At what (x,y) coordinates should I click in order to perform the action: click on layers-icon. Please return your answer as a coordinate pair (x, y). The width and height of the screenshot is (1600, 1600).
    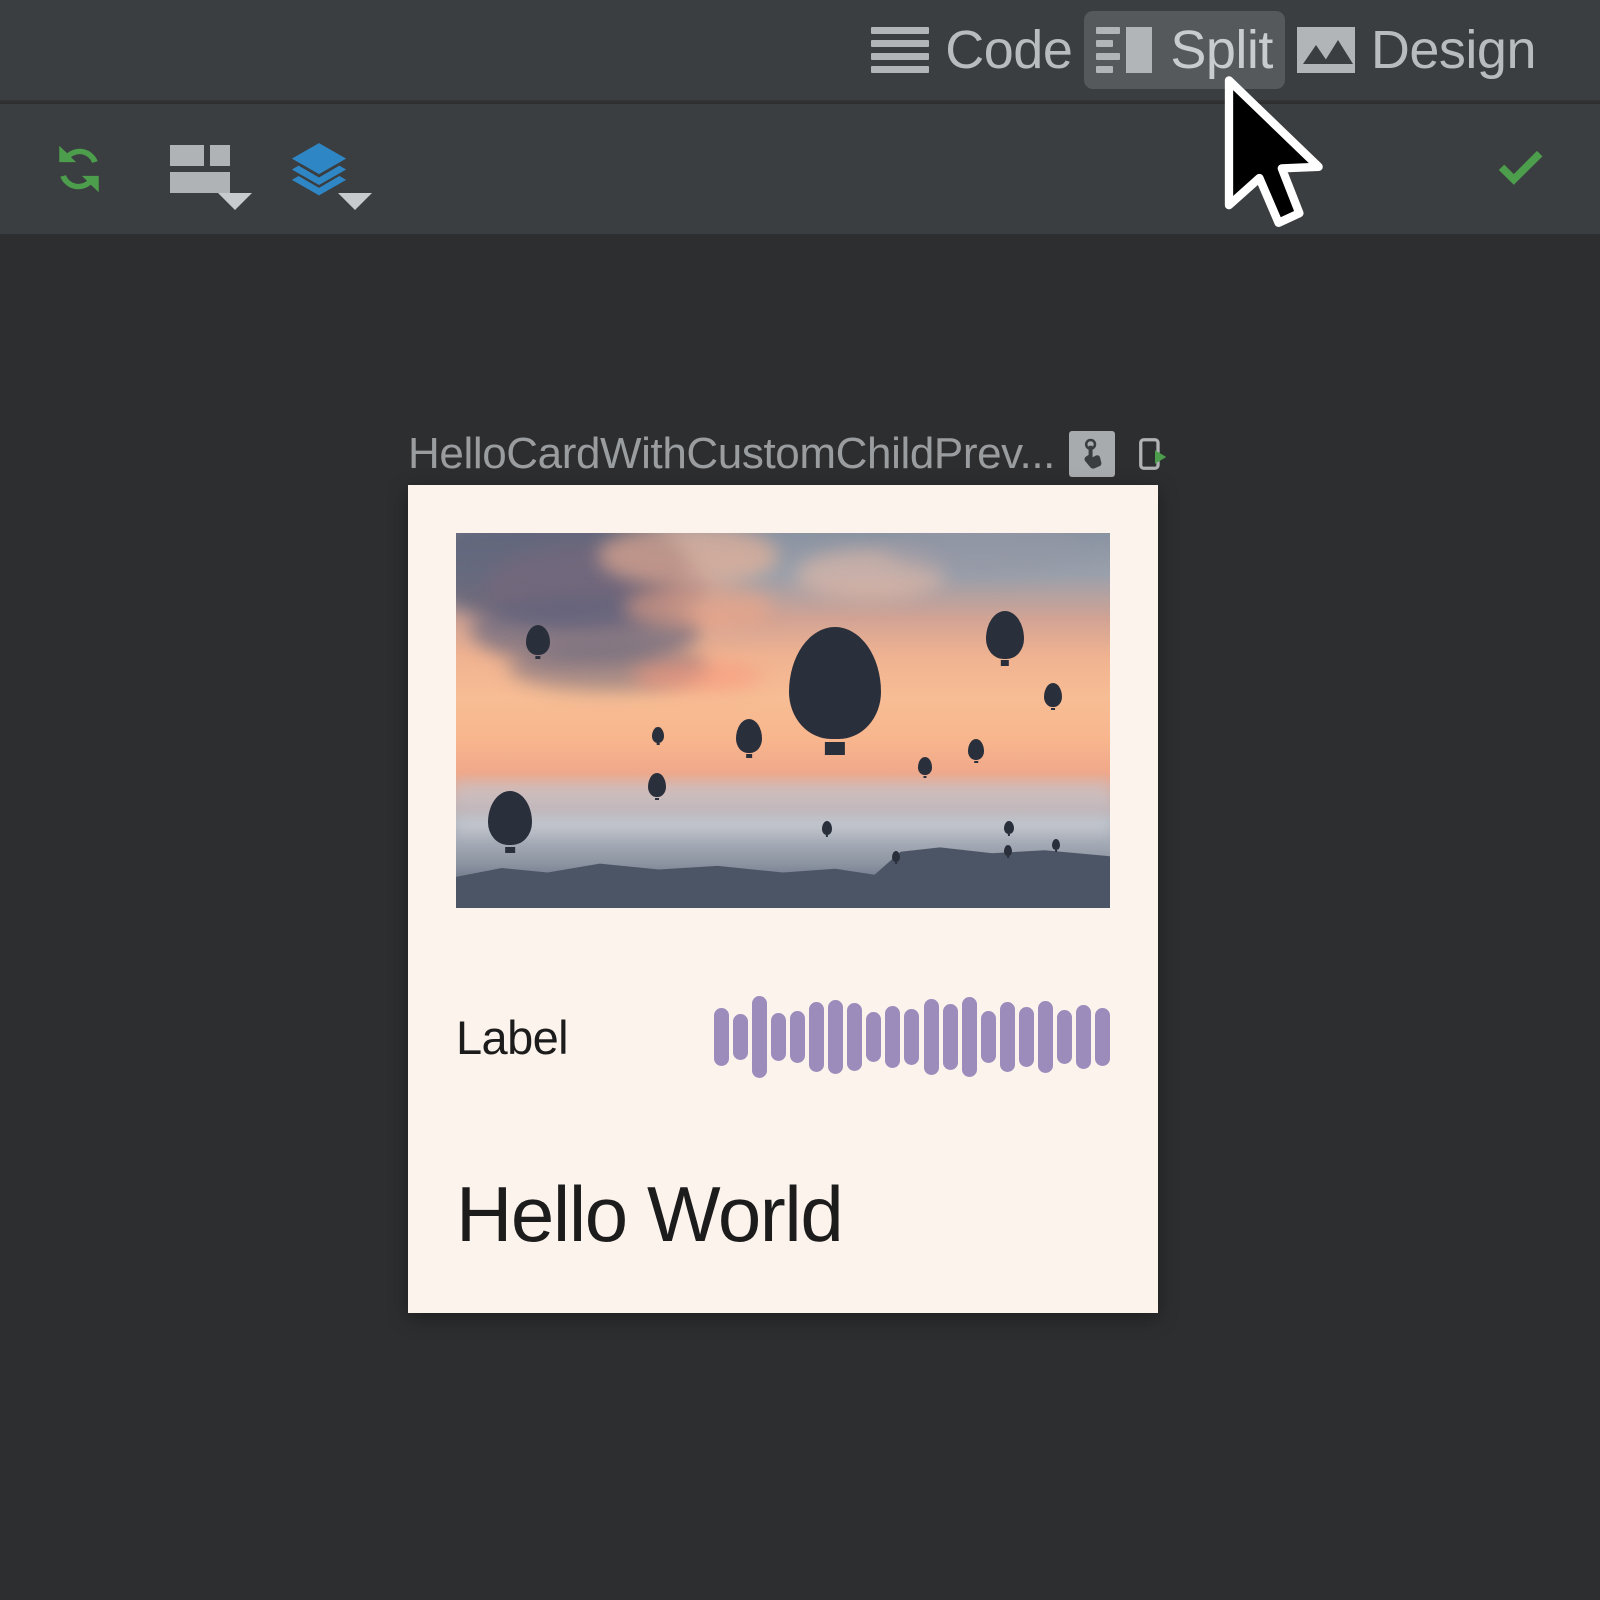
    Looking at the image, I should click on (319, 169).